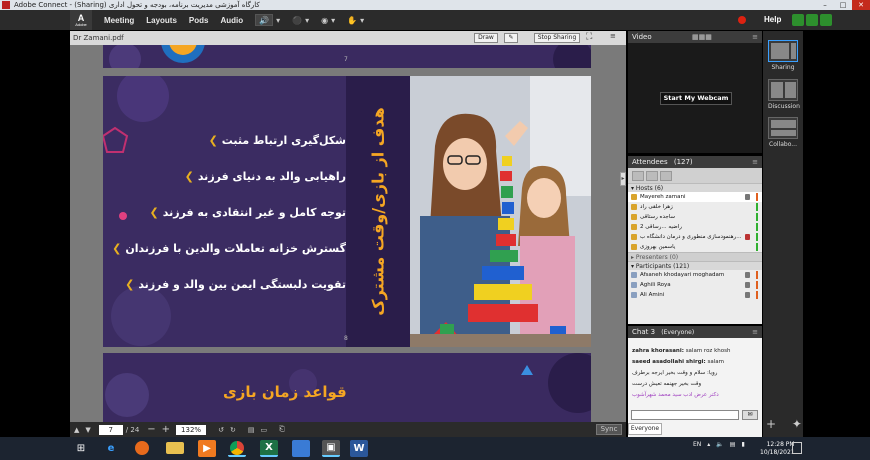 The width and height of the screenshot is (870, 460). What do you see at coordinates (142, 448) in the screenshot?
I see `firefox-icon` at bounding box center [142, 448].